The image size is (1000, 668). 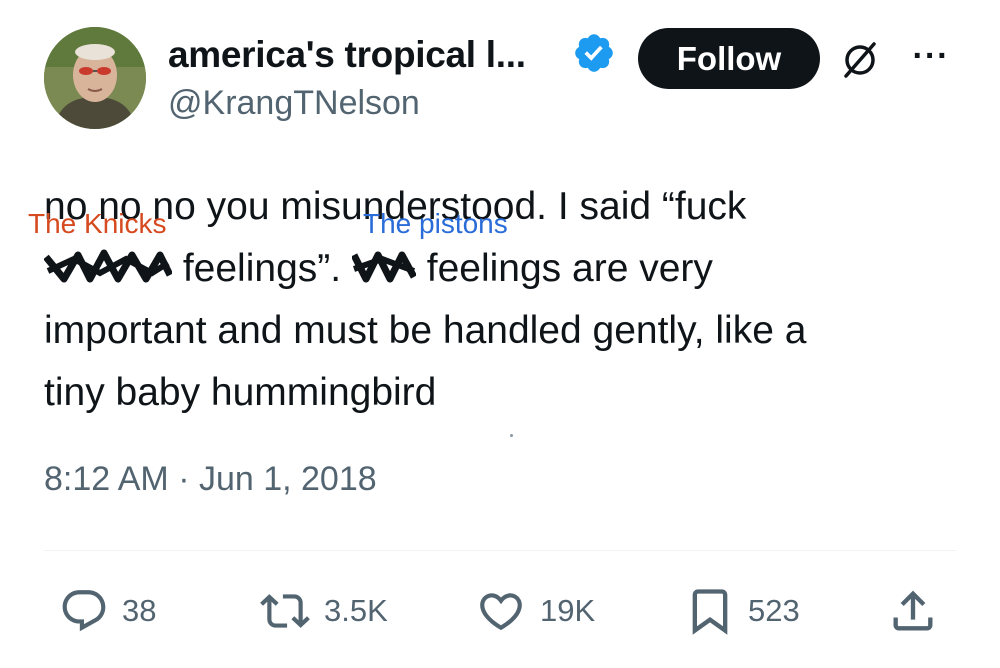 What do you see at coordinates (594, 53) in the screenshot?
I see `verified-badge-icon` at bounding box center [594, 53].